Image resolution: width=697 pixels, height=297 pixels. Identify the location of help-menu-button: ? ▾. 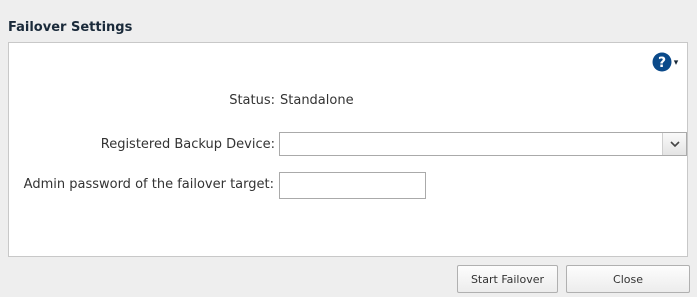
(665, 63).